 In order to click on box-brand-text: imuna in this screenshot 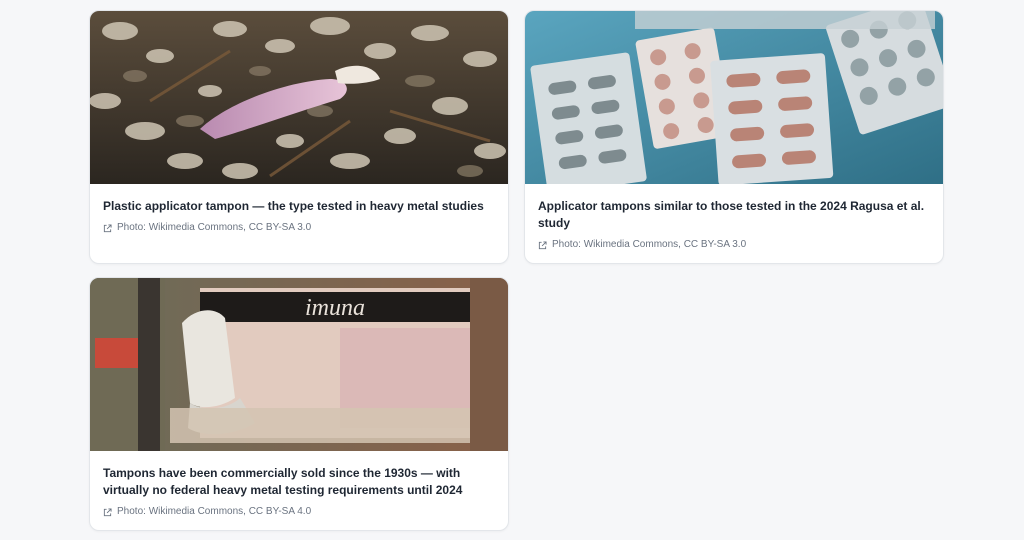, I will do `click(335, 308)`.